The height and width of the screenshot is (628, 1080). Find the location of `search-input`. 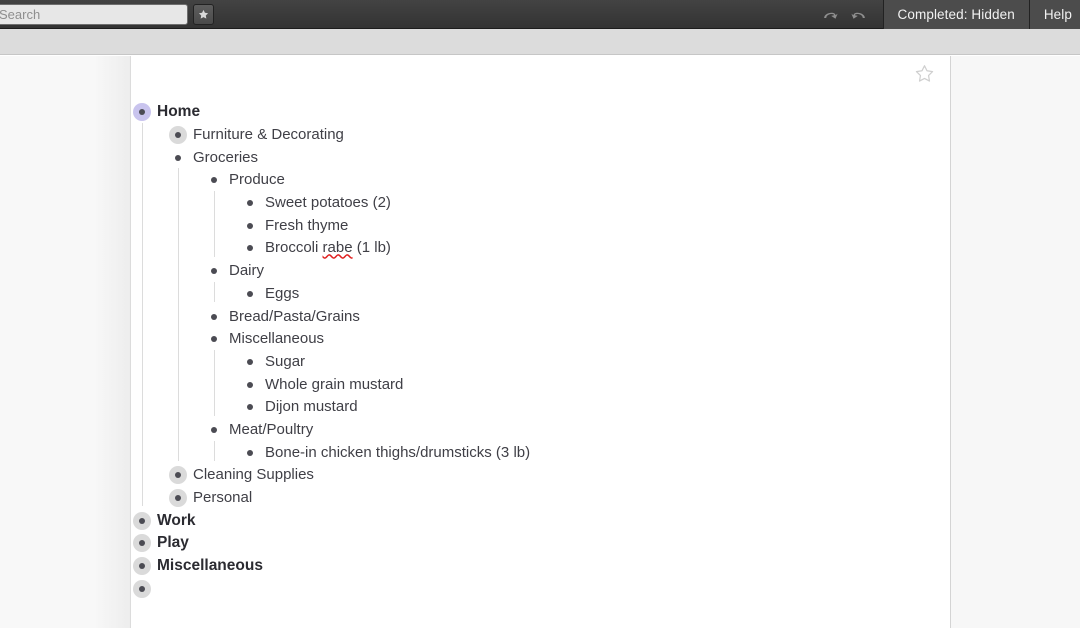

search-input is located at coordinates (94, 14).